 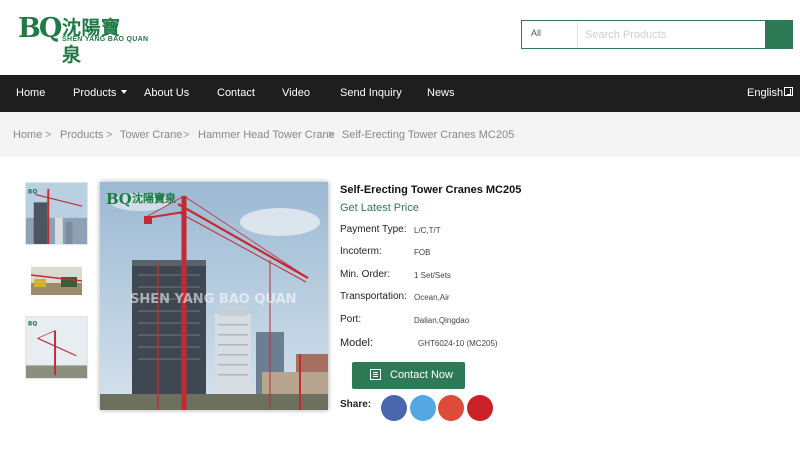 What do you see at coordinates (373, 229) in the screenshot?
I see `spec-label-payment-type: Payment Type:` at bounding box center [373, 229].